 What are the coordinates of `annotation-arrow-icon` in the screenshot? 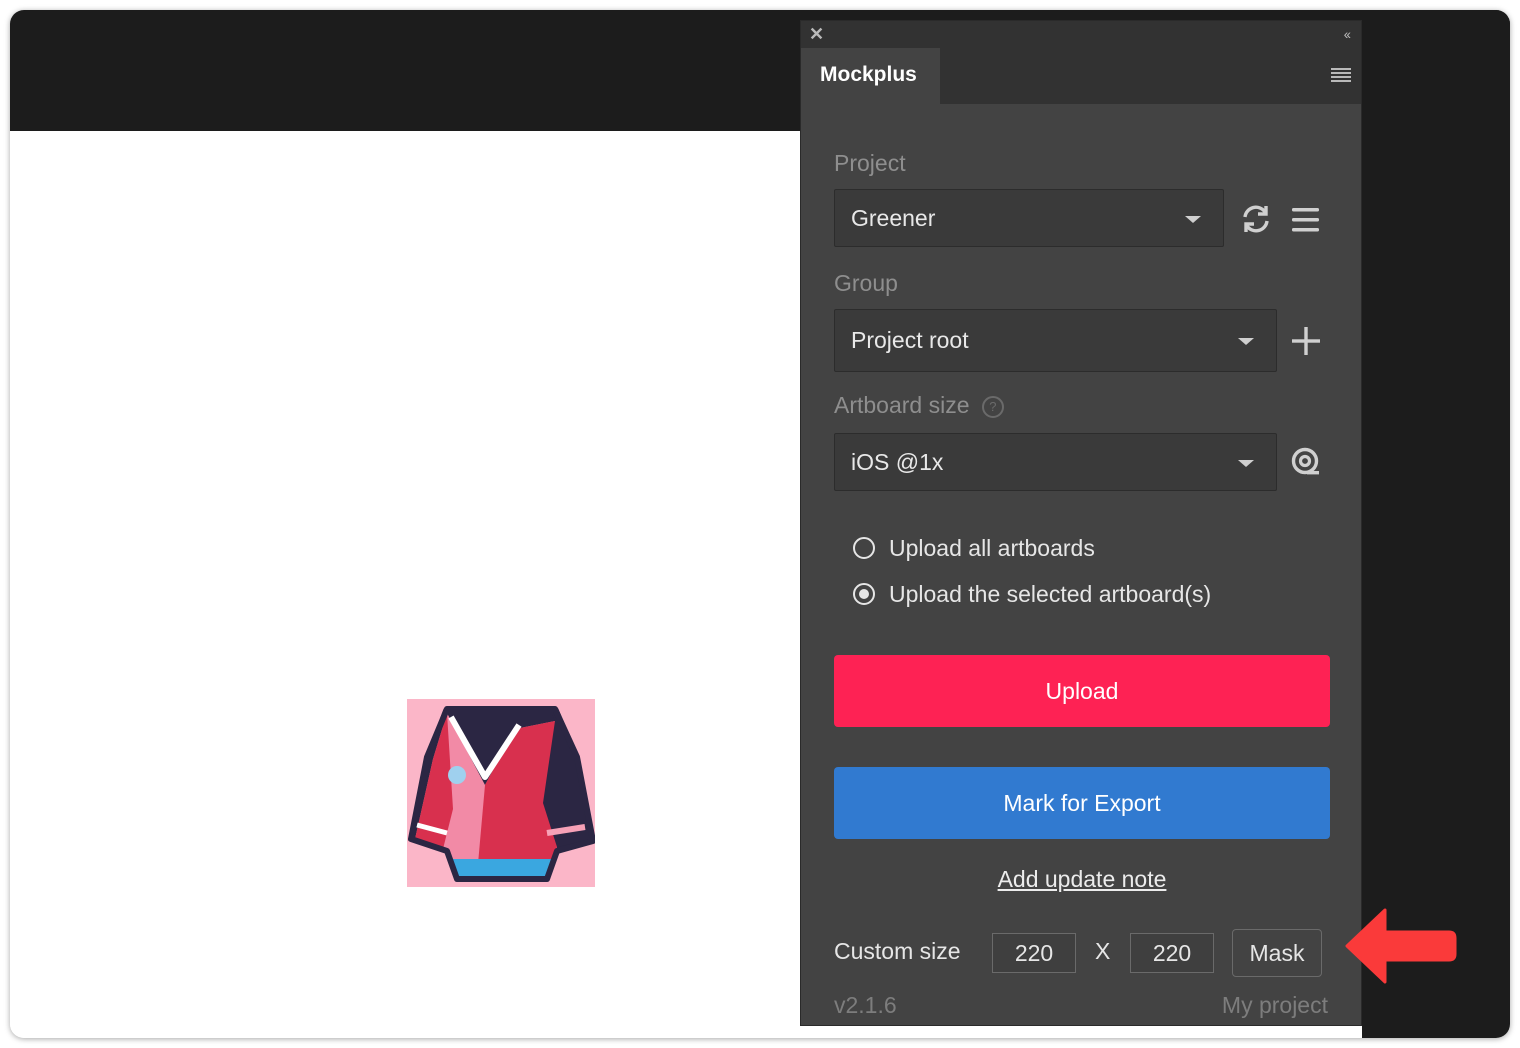 It's located at (1401, 949).